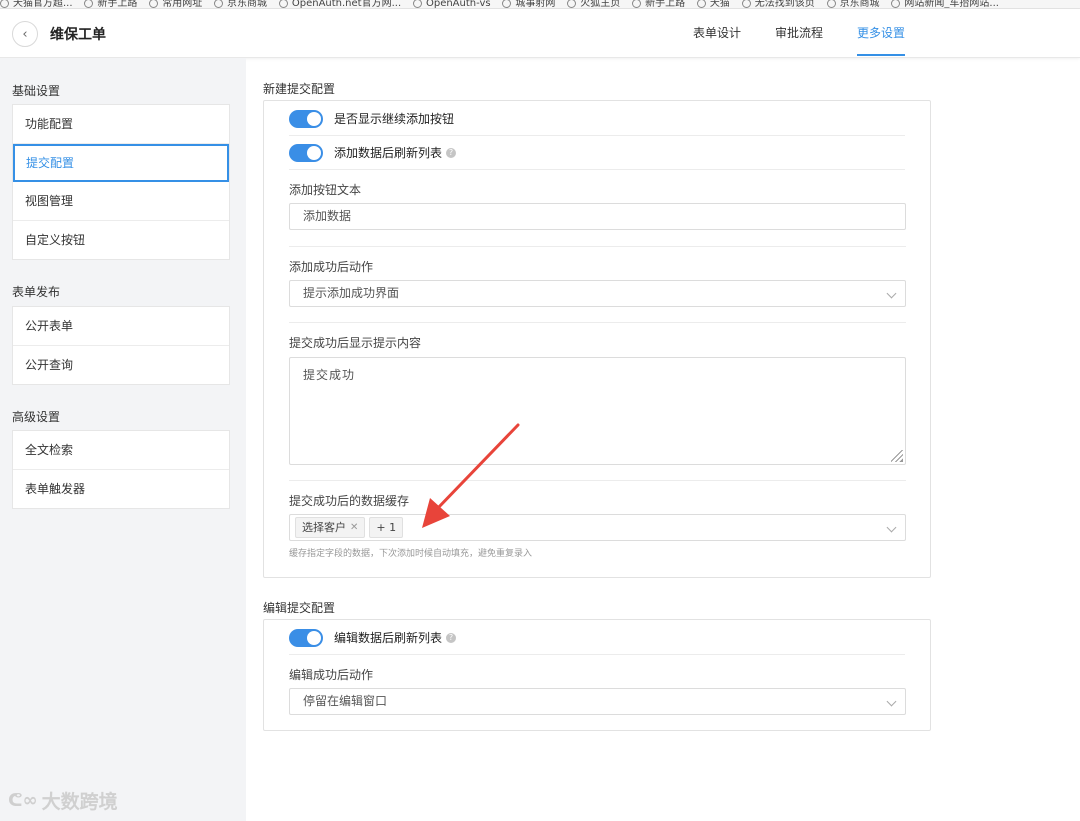 This screenshot has width=1080, height=821. I want to click on cache-more-tag: + 1, so click(386, 527).